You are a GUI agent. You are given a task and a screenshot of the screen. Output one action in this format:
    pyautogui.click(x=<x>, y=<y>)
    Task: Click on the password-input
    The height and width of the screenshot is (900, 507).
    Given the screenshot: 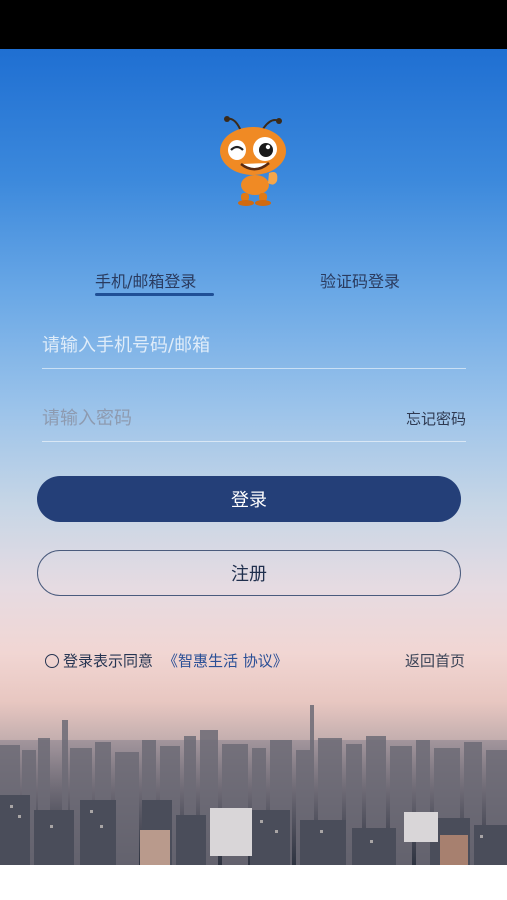 What is the action you would take?
    pyautogui.click(x=254, y=418)
    